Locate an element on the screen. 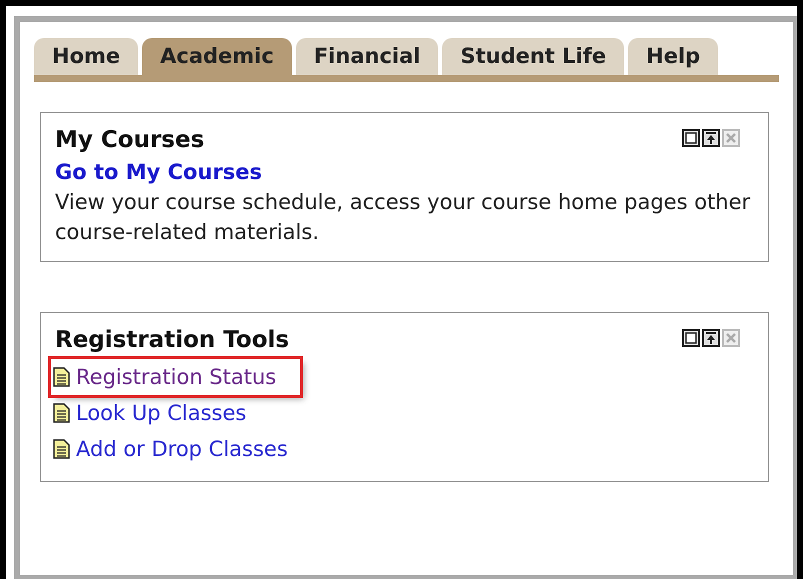 The height and width of the screenshot is (579, 803). nav-tab: Student Life is located at coordinates (533, 56).